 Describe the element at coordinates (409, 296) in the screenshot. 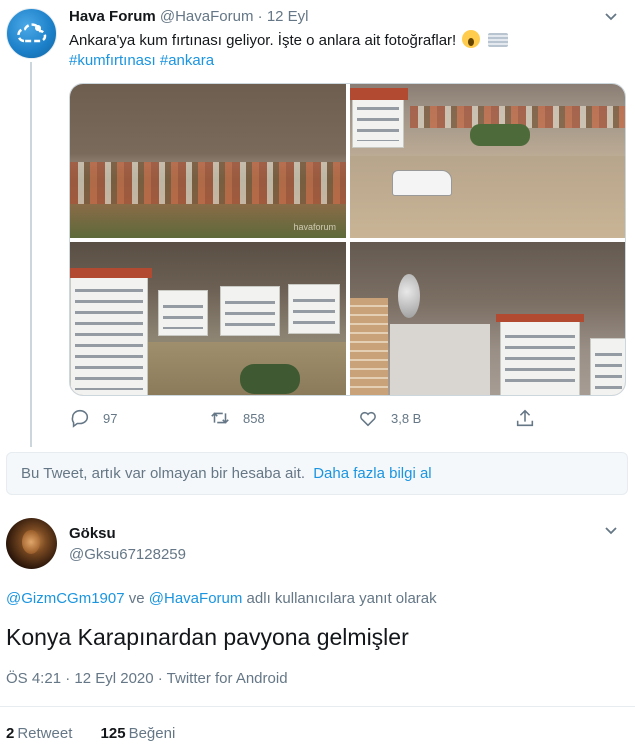

I see `satellite-dish` at that location.